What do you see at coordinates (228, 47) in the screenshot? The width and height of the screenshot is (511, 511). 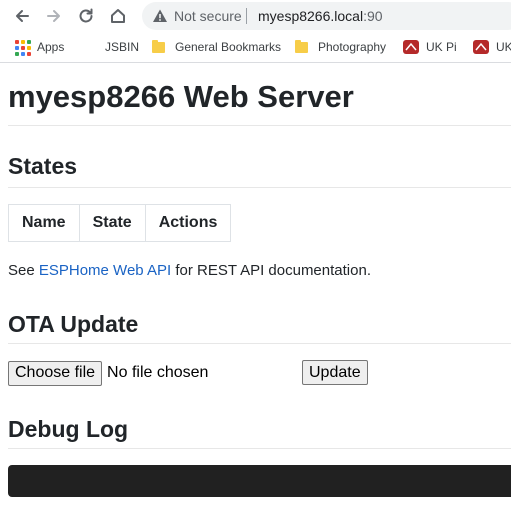 I see `bookmark-label: General Bookmarks` at bounding box center [228, 47].